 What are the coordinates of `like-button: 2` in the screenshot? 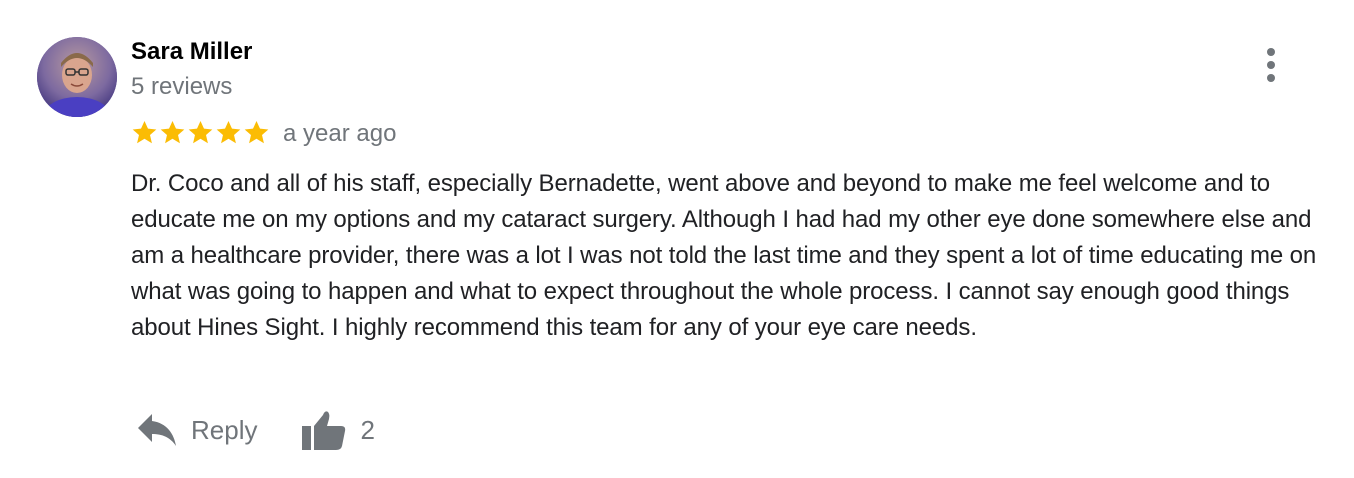 It's located at (338, 430).